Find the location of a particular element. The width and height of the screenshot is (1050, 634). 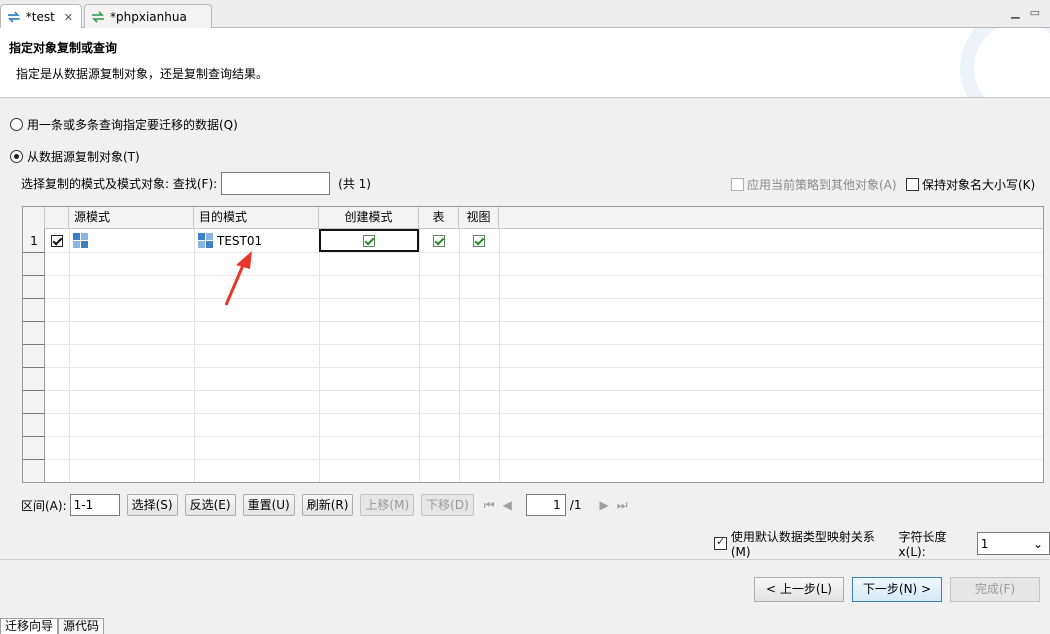

prev-button: < 上一步(L) is located at coordinates (799, 589).